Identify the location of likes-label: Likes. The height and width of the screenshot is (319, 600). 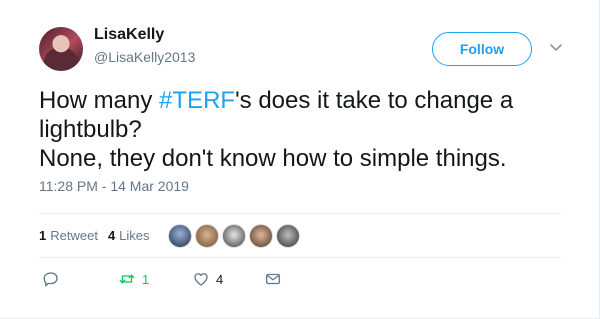
(134, 235).